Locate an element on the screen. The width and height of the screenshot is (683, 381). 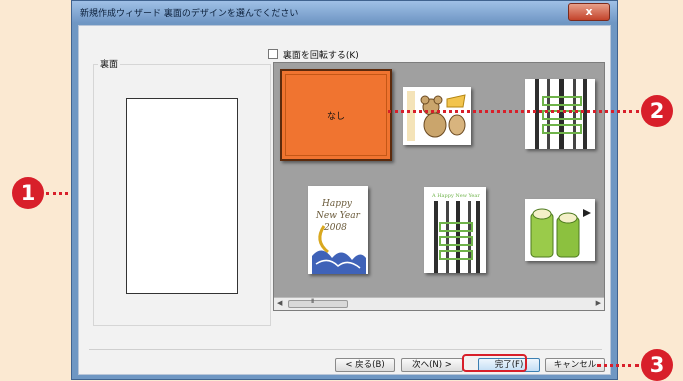
close-button: x is located at coordinates (589, 12).